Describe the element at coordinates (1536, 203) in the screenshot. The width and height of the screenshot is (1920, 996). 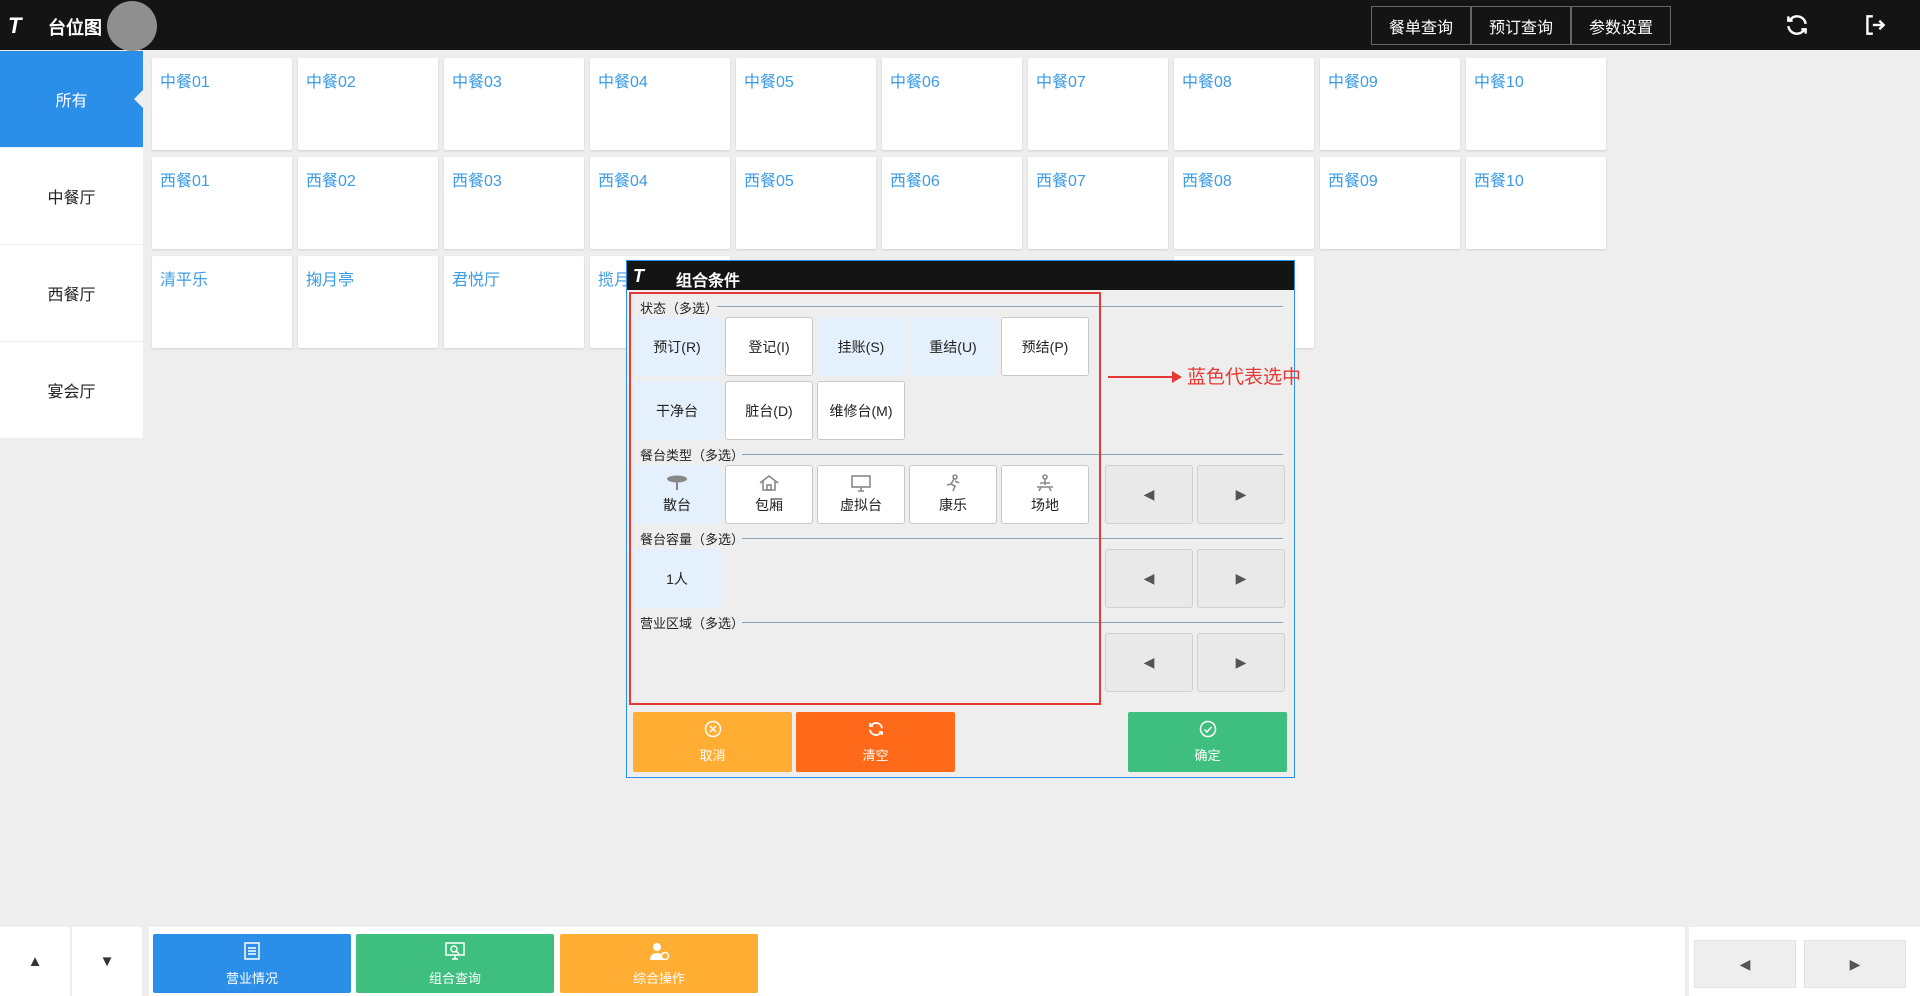
I see `table-tile: 西餐10` at that location.